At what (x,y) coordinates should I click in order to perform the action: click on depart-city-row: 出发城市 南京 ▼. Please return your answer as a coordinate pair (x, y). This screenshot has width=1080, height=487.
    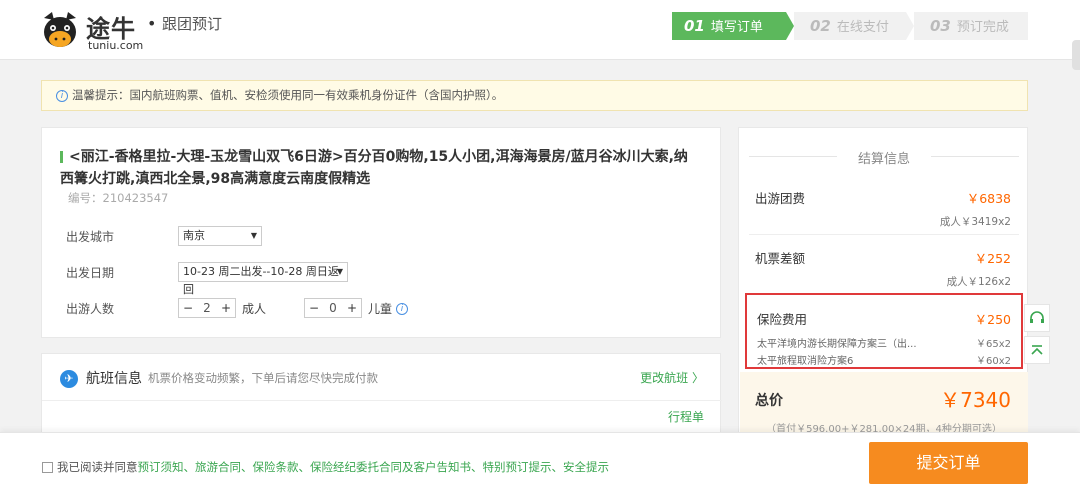
    Looking at the image, I should click on (386, 237).